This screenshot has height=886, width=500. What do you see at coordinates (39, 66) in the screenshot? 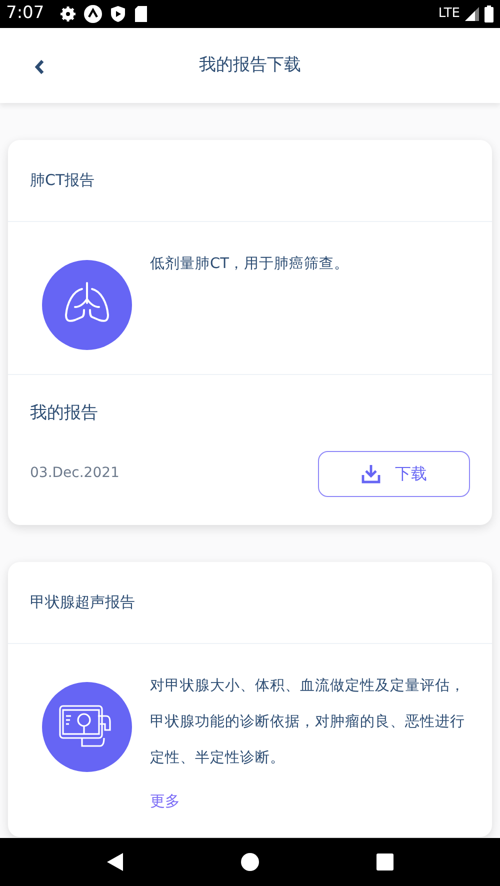
I see `chevron-left-icon` at bounding box center [39, 66].